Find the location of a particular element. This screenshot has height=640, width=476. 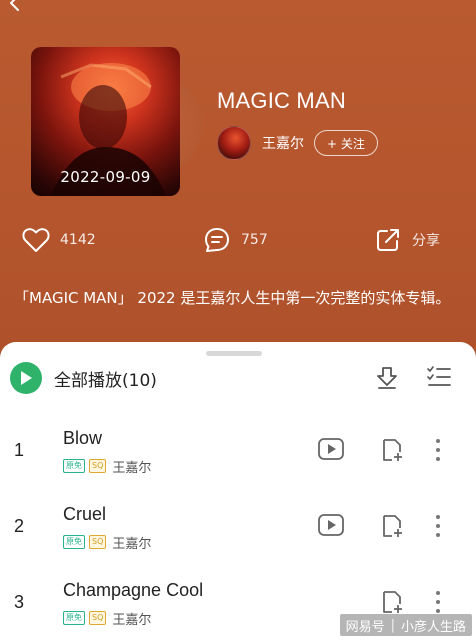

heart-icon is located at coordinates (36, 240).